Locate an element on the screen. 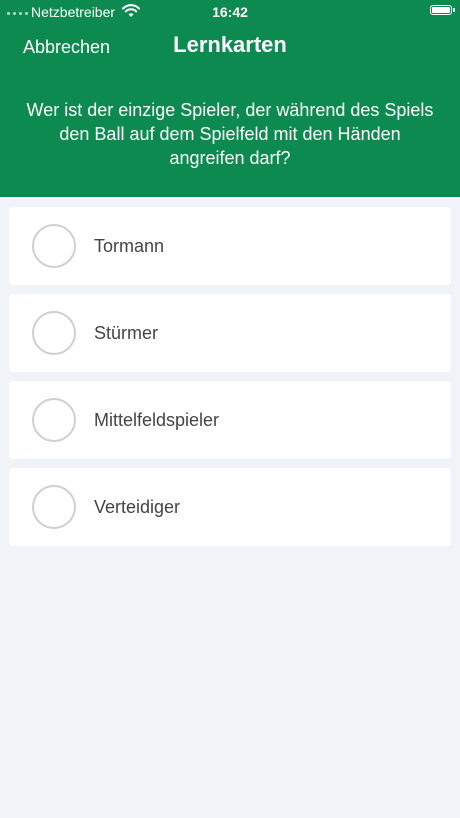 This screenshot has width=460, height=818. page-title-text: Lernkarten is located at coordinates (230, 44).